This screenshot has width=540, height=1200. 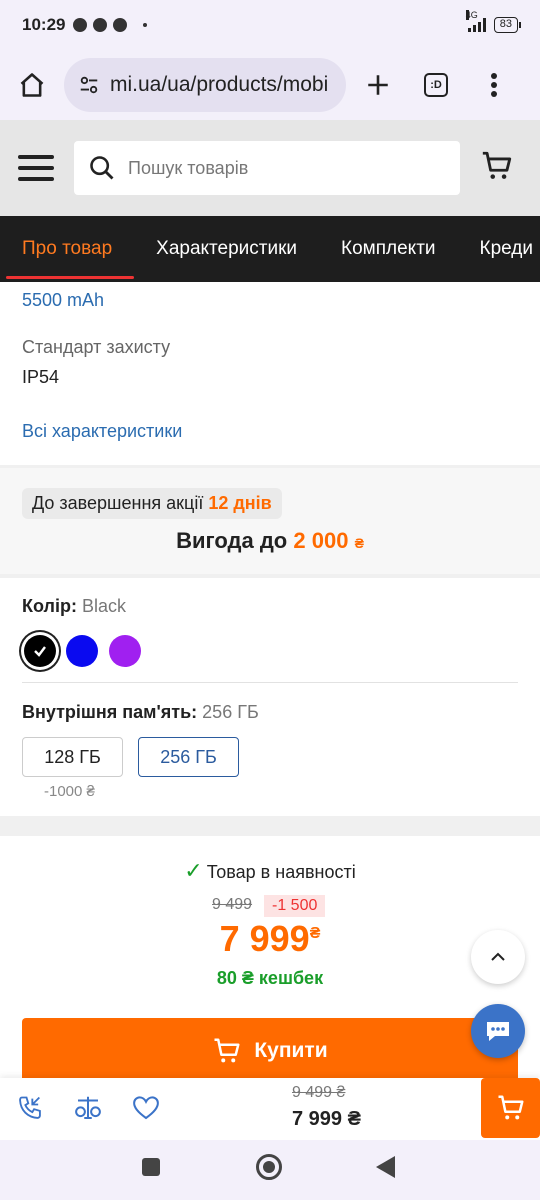 What do you see at coordinates (102, 168) in the screenshot?
I see `search-icon` at bounding box center [102, 168].